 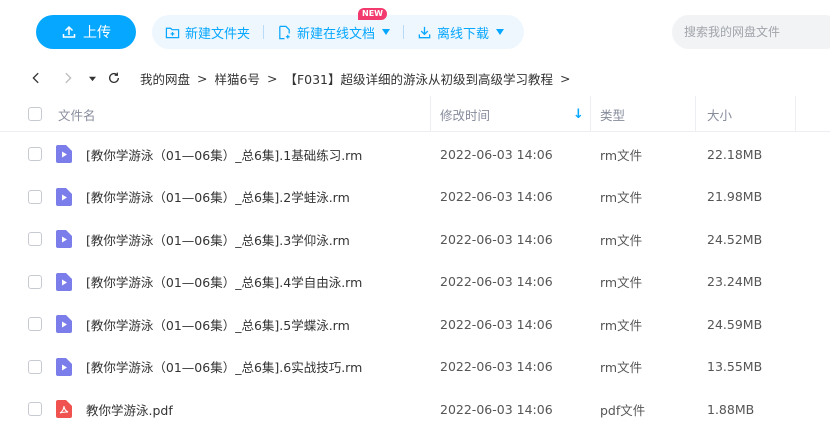 I want to click on breadcrumb-item-current: 【F031】超级详细的游泳从初级到高级学习教程, so click(x=418, y=78).